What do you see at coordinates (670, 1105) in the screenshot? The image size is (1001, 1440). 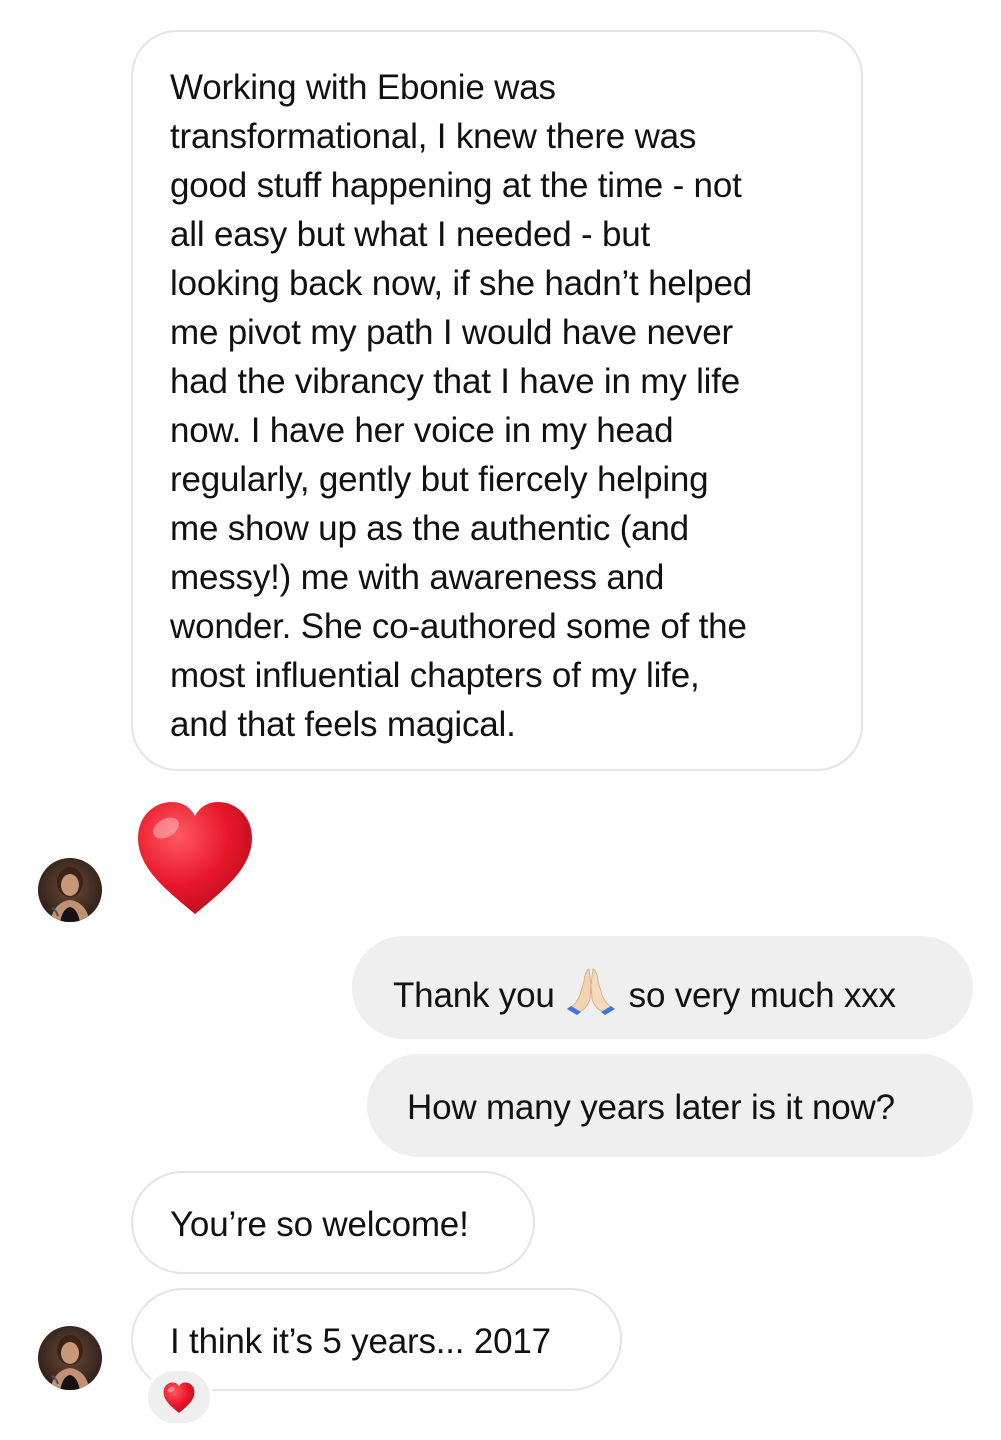 I see `message-bubble-outgoing: How many years later is it now?` at bounding box center [670, 1105].